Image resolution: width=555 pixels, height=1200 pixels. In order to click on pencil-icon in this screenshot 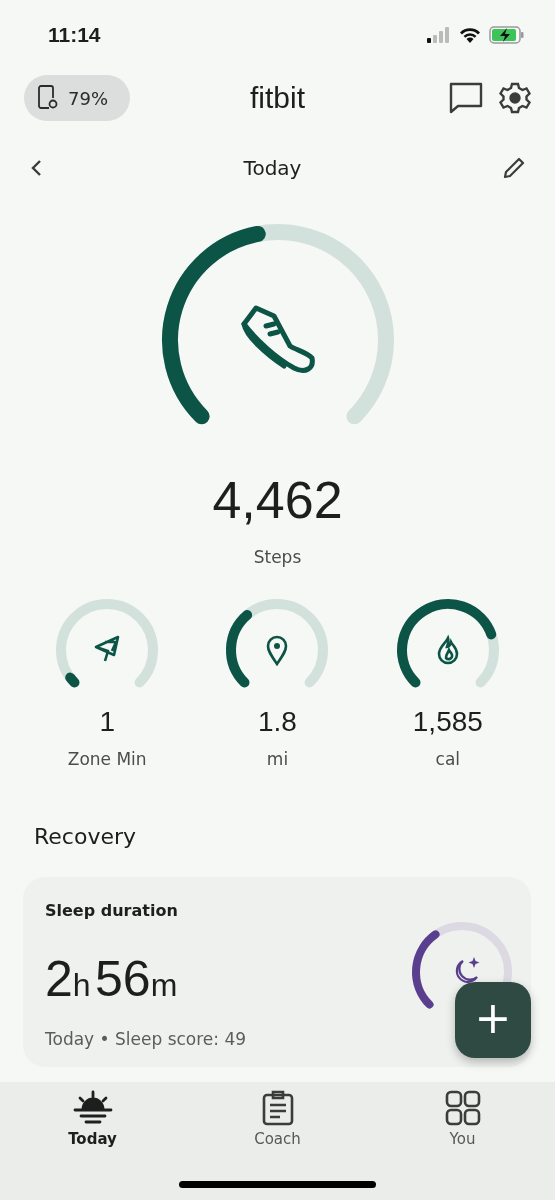, I will do `click(514, 168)`.